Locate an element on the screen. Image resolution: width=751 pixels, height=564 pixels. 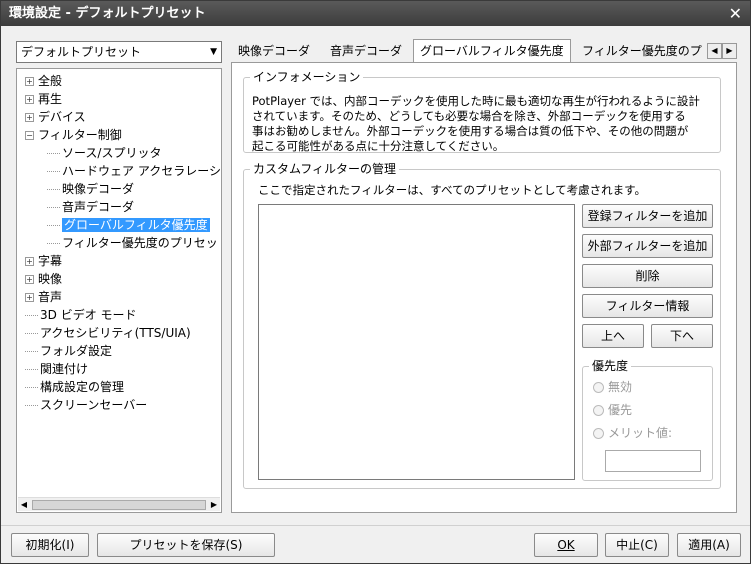
reset-button: 初期化(I) is located at coordinates (50, 545).